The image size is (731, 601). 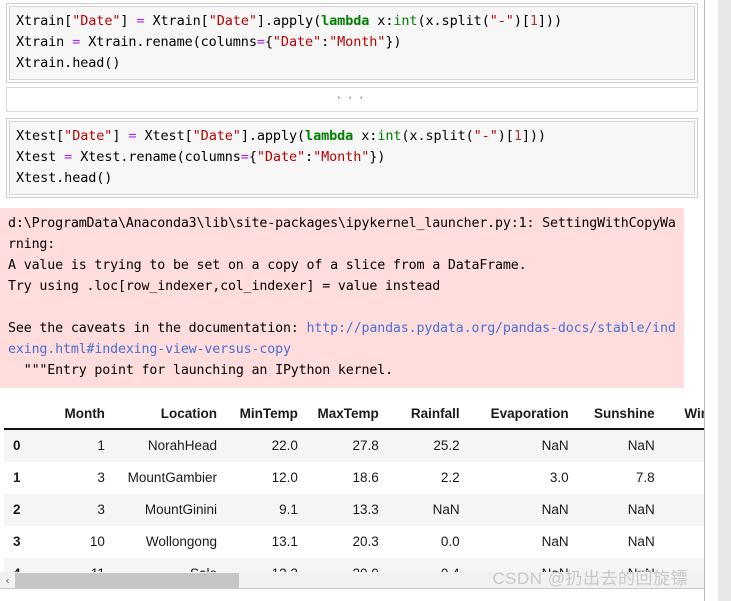 What do you see at coordinates (684, 510) in the screenshot?
I see `table-cell: NE` at bounding box center [684, 510].